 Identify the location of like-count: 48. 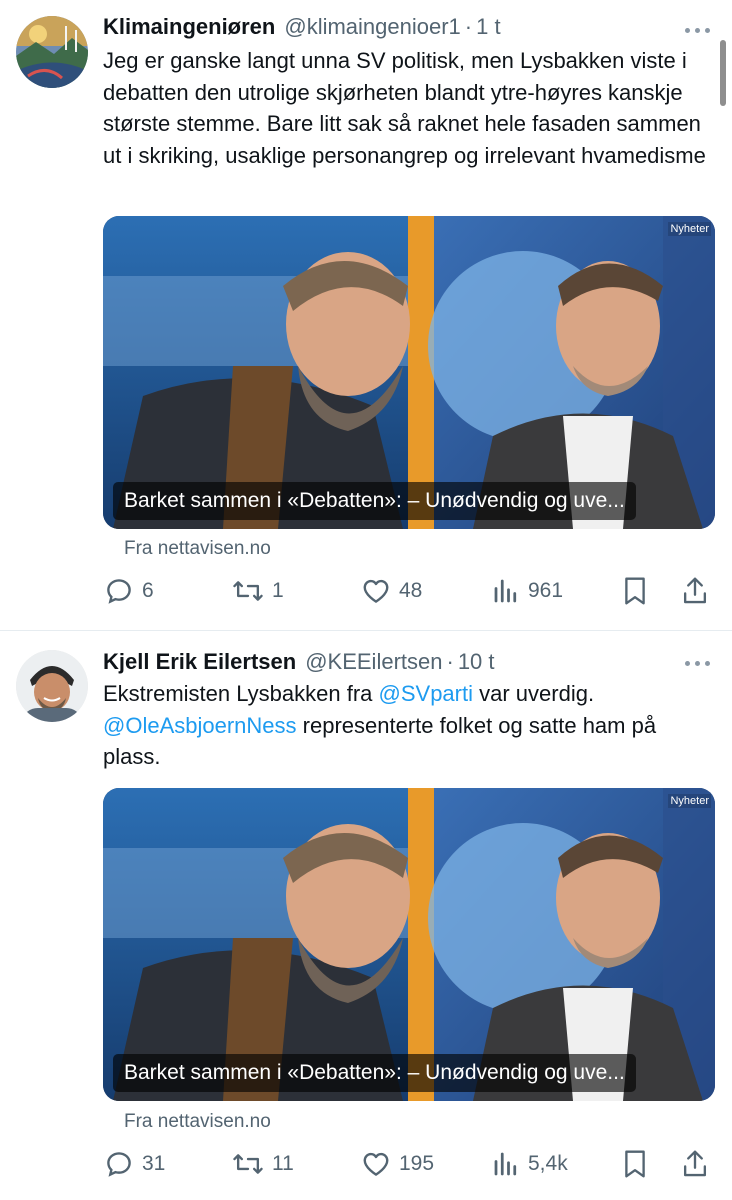
(411, 590).